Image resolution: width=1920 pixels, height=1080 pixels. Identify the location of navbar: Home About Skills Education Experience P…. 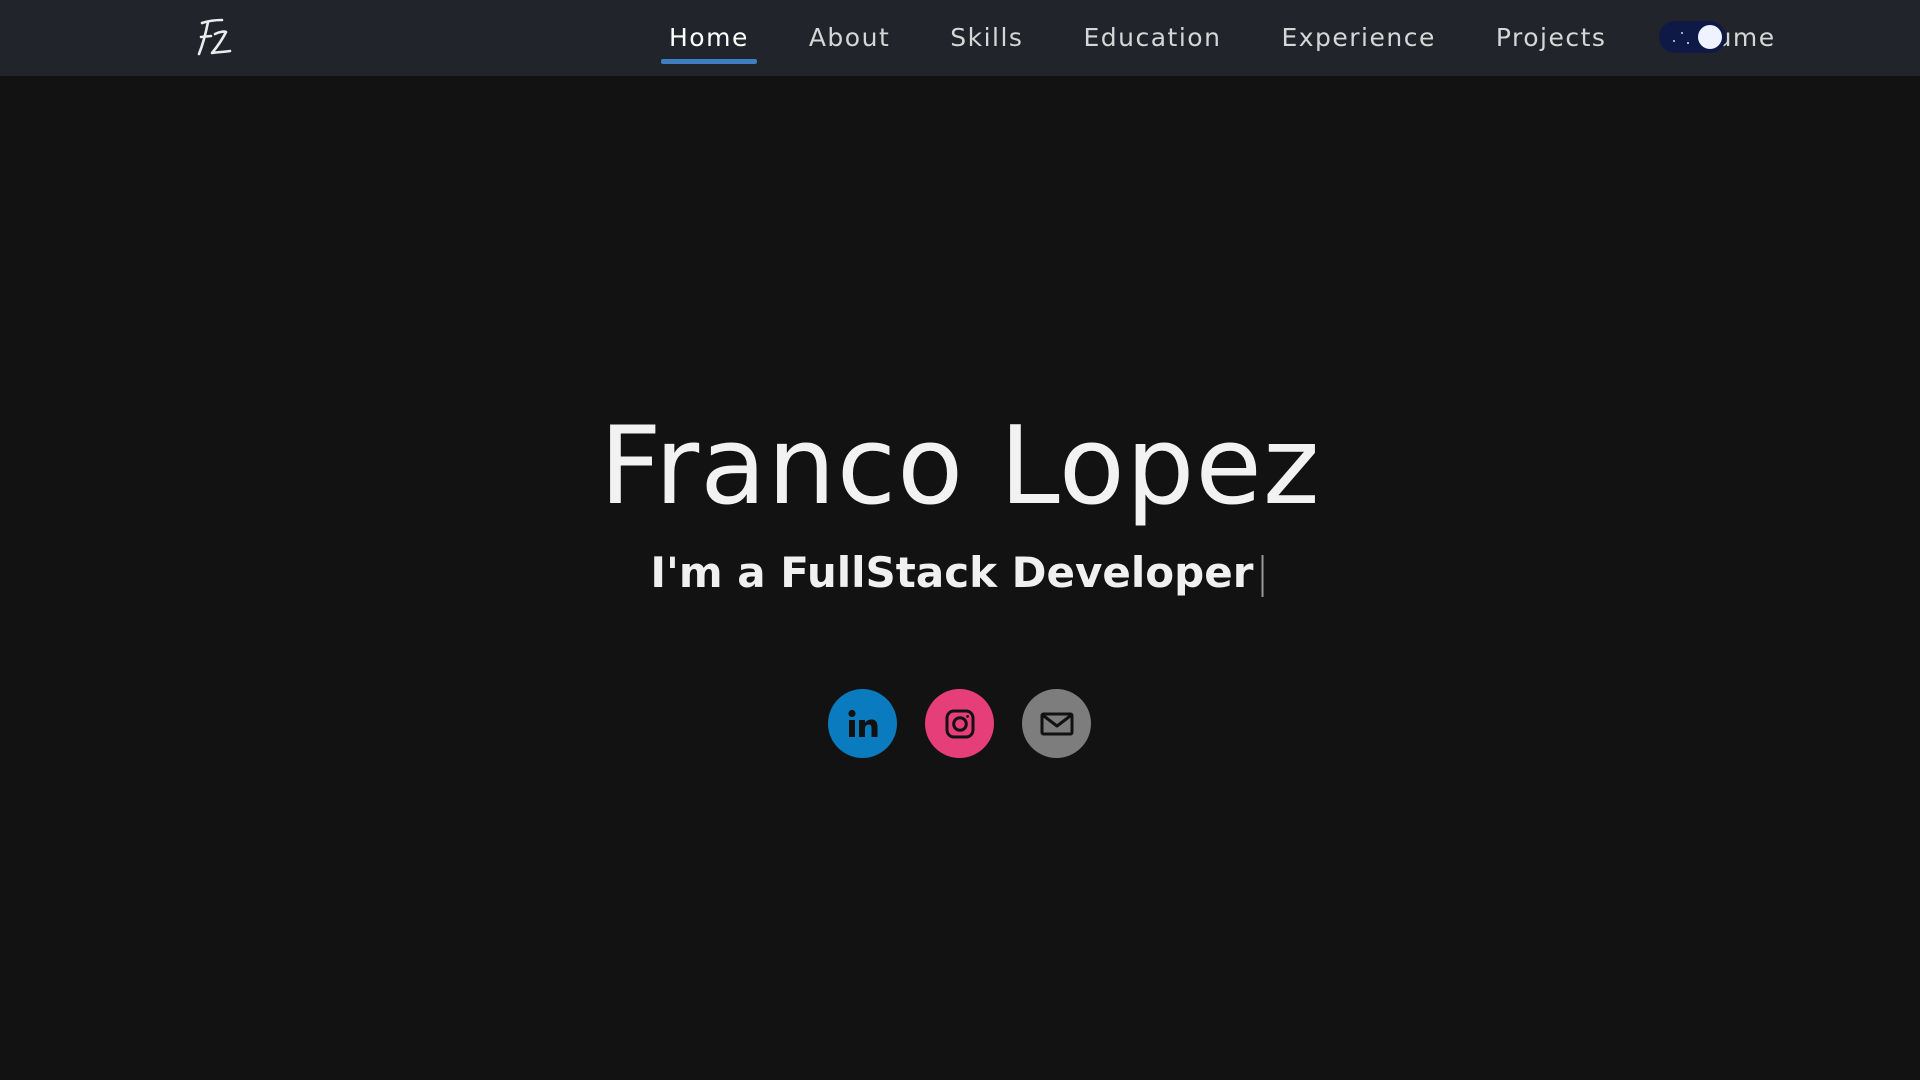
(960, 38).